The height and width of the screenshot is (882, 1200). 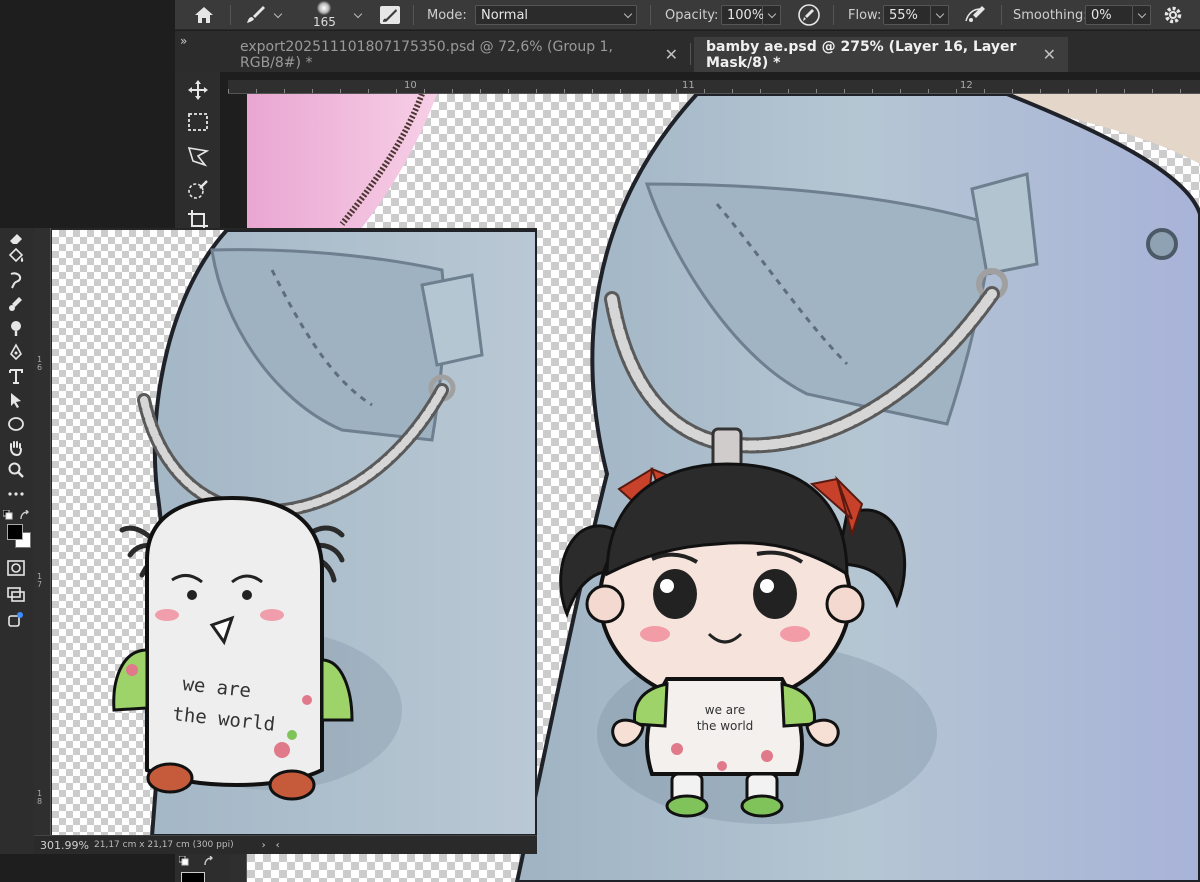 What do you see at coordinates (1162, 244) in the screenshot?
I see `rivet-shape` at bounding box center [1162, 244].